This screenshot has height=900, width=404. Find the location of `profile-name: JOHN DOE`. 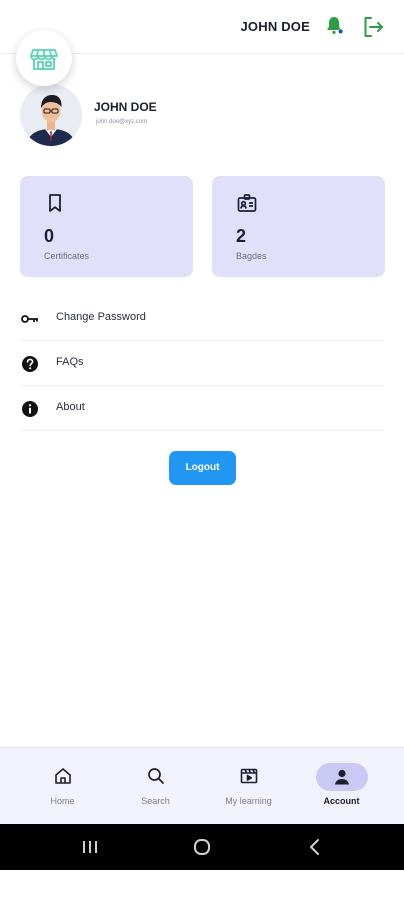

profile-name: JOHN DOE is located at coordinates (125, 107).